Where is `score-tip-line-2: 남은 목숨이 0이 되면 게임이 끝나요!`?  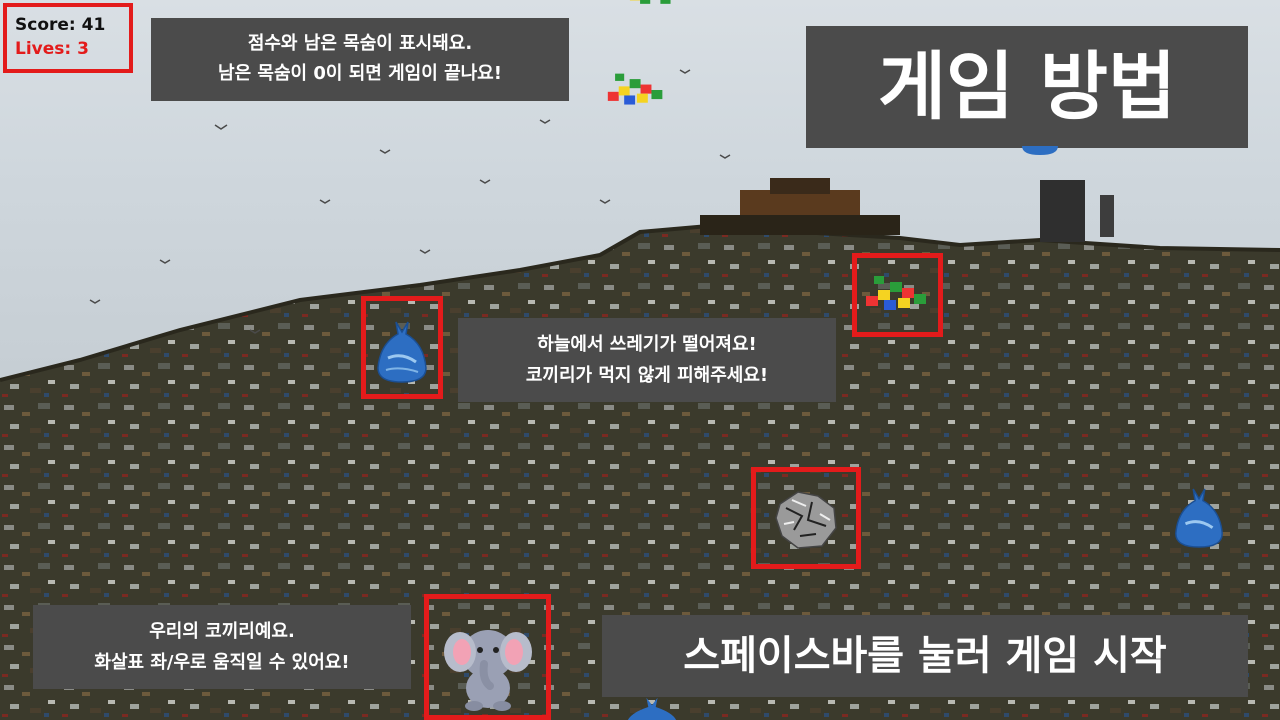 score-tip-line-2: 남은 목숨이 0이 되면 게임이 끝나요! is located at coordinates (360, 73).